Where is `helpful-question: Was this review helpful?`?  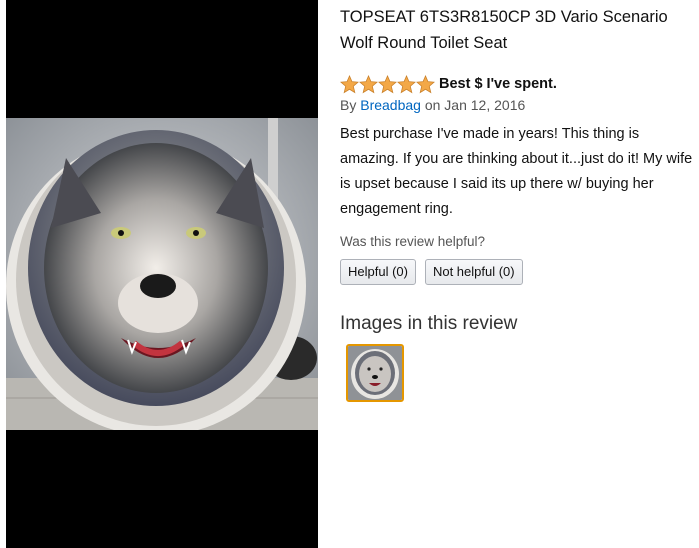
helpful-question: Was this review helpful? is located at coordinates (413, 241).